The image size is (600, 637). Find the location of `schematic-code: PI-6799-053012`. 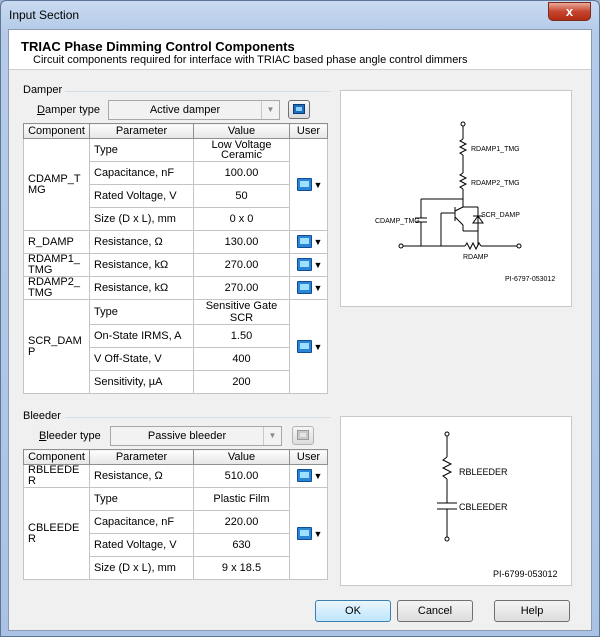

schematic-code: PI-6799-053012 is located at coordinates (525, 574).